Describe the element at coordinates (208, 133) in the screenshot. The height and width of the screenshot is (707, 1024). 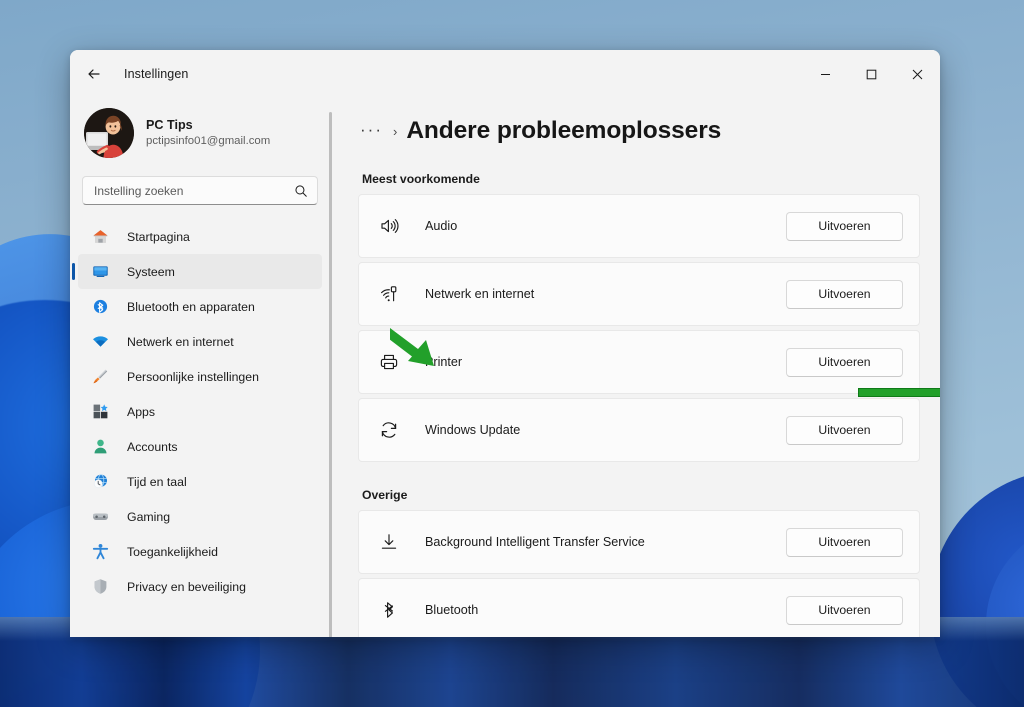
I see `account-meta: PC Tips pctipsinfo01@gmail.com` at that location.